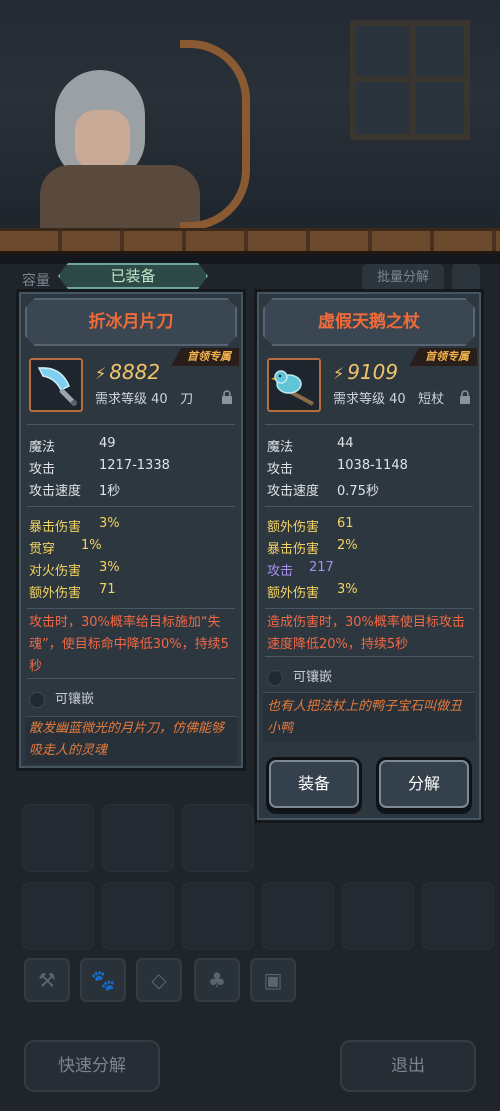 Image resolution: width=500 pixels, height=1111 pixels. Describe the element at coordinates (312, 547) in the screenshot. I see `extra-stat-row: 暴击伤害 2%` at that location.